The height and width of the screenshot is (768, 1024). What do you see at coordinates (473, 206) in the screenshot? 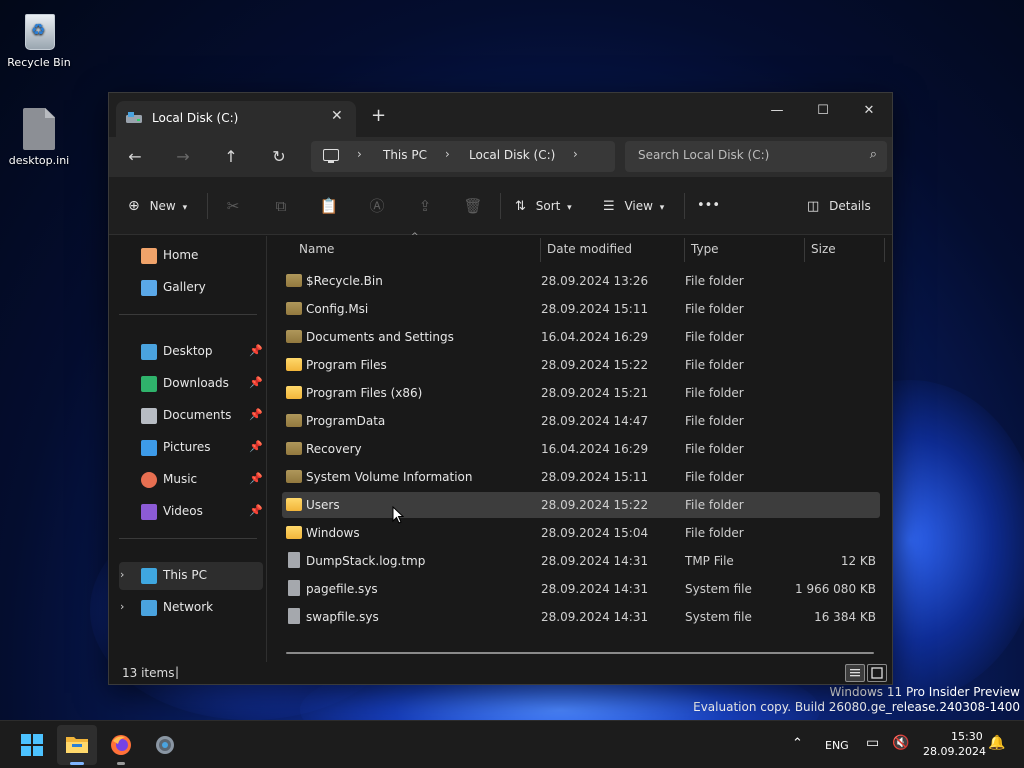
I see `delete-icon: 🗑` at bounding box center [473, 206].